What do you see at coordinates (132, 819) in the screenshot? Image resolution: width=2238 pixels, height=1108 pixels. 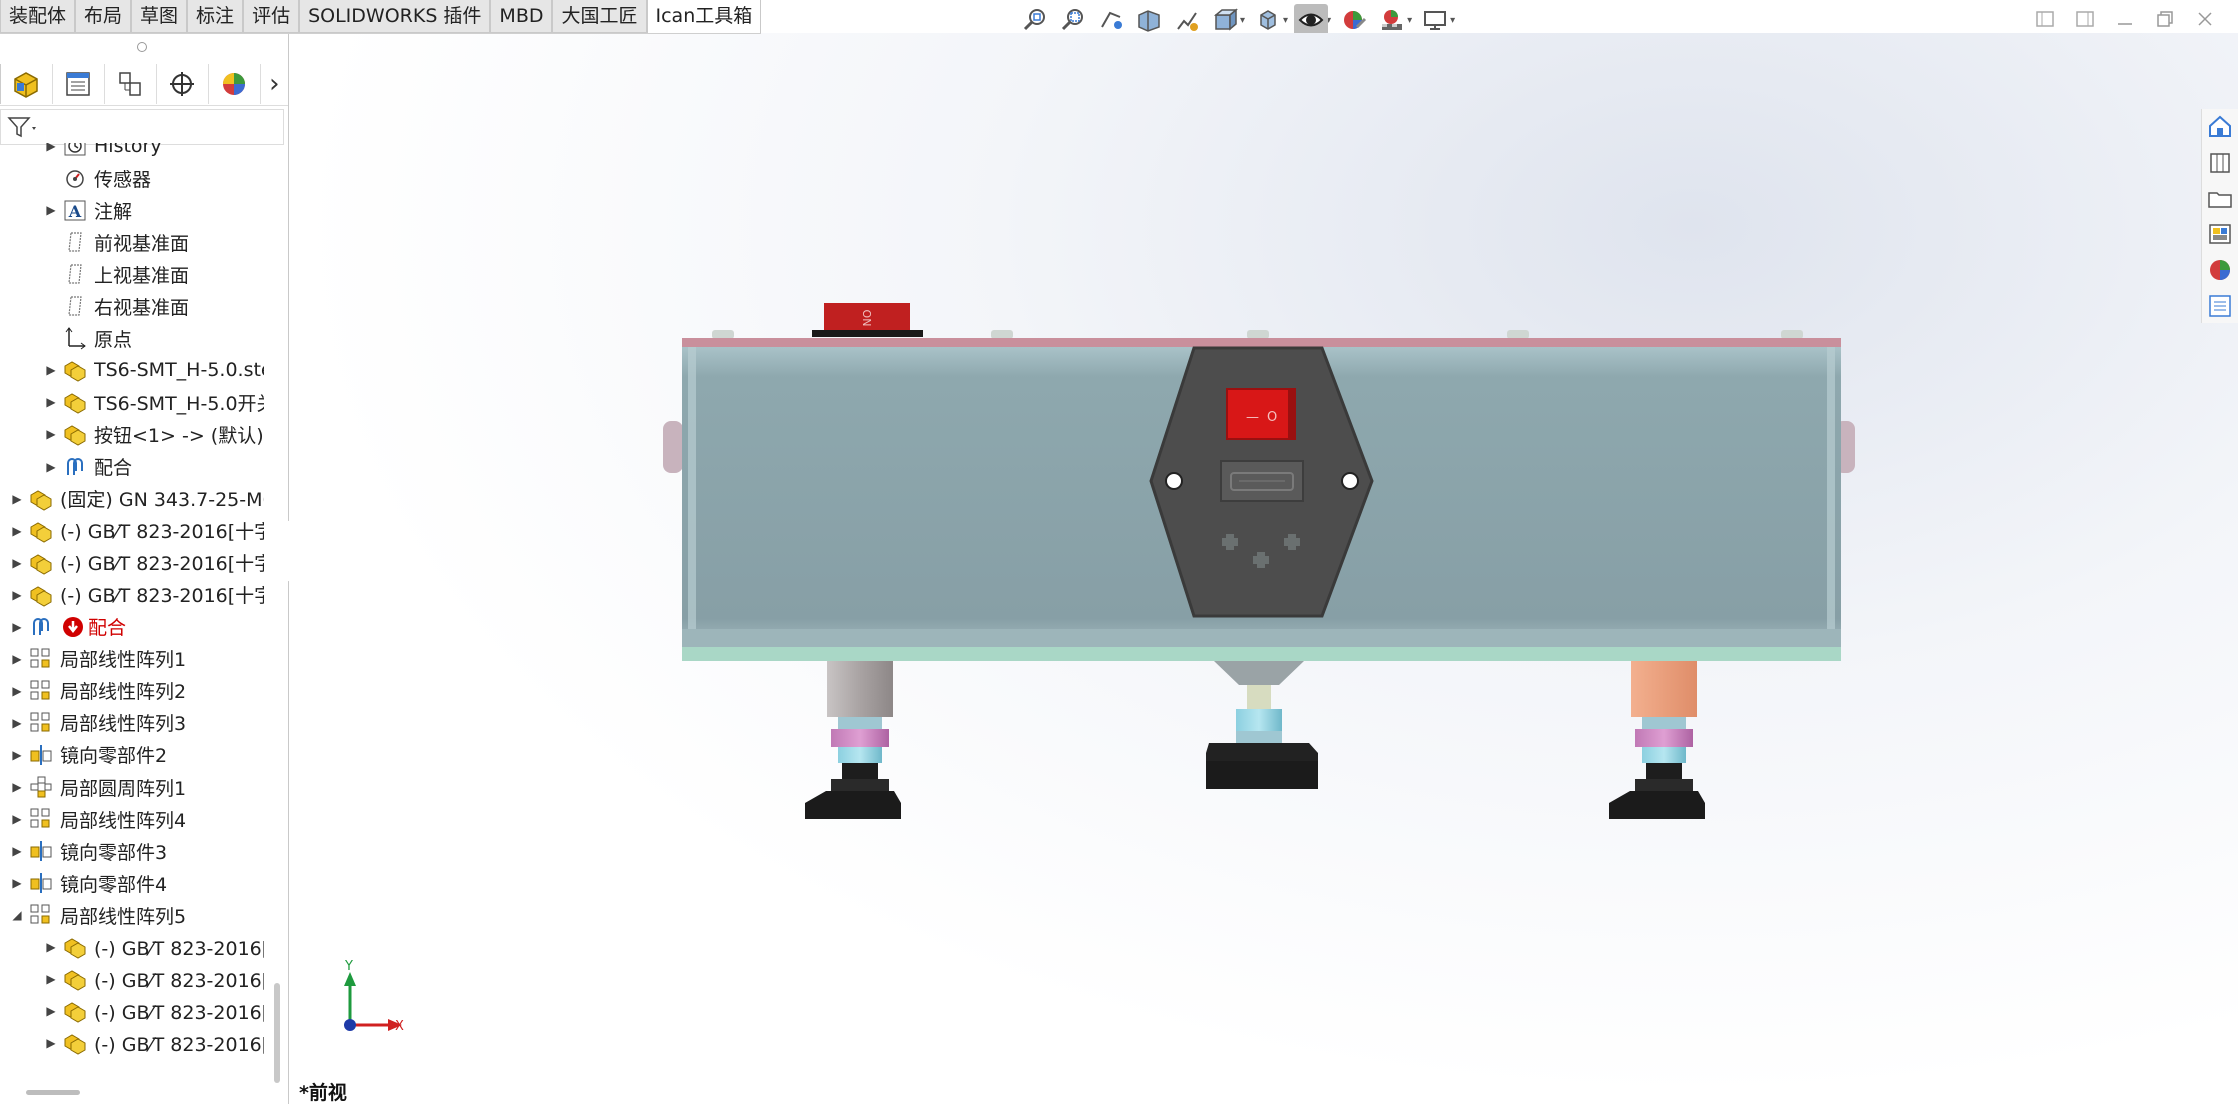 I see `tree-item: ▶ 局部线性阵列4` at bounding box center [132, 819].